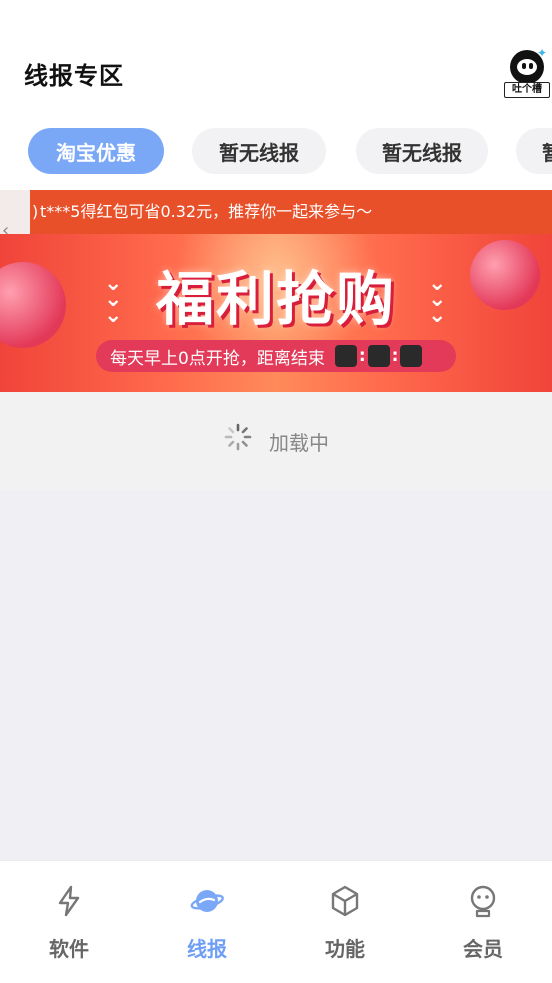 This screenshot has height=983, width=552. I want to click on tab-taobao-deals: 淘宝优惠, so click(96, 151).